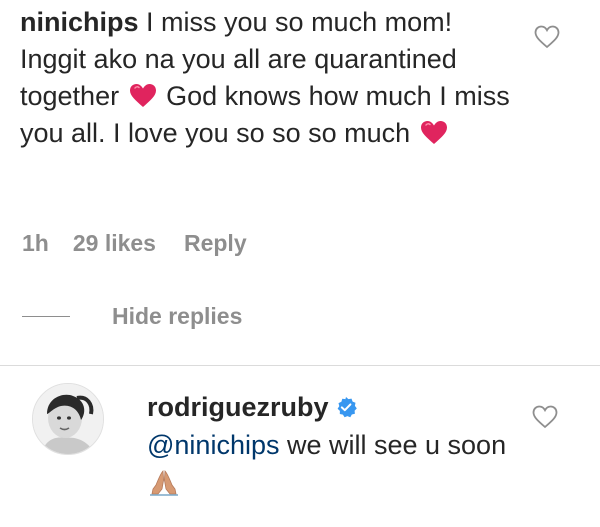  What do you see at coordinates (79, 22) in the screenshot?
I see `comment-username: ninichips` at bounding box center [79, 22].